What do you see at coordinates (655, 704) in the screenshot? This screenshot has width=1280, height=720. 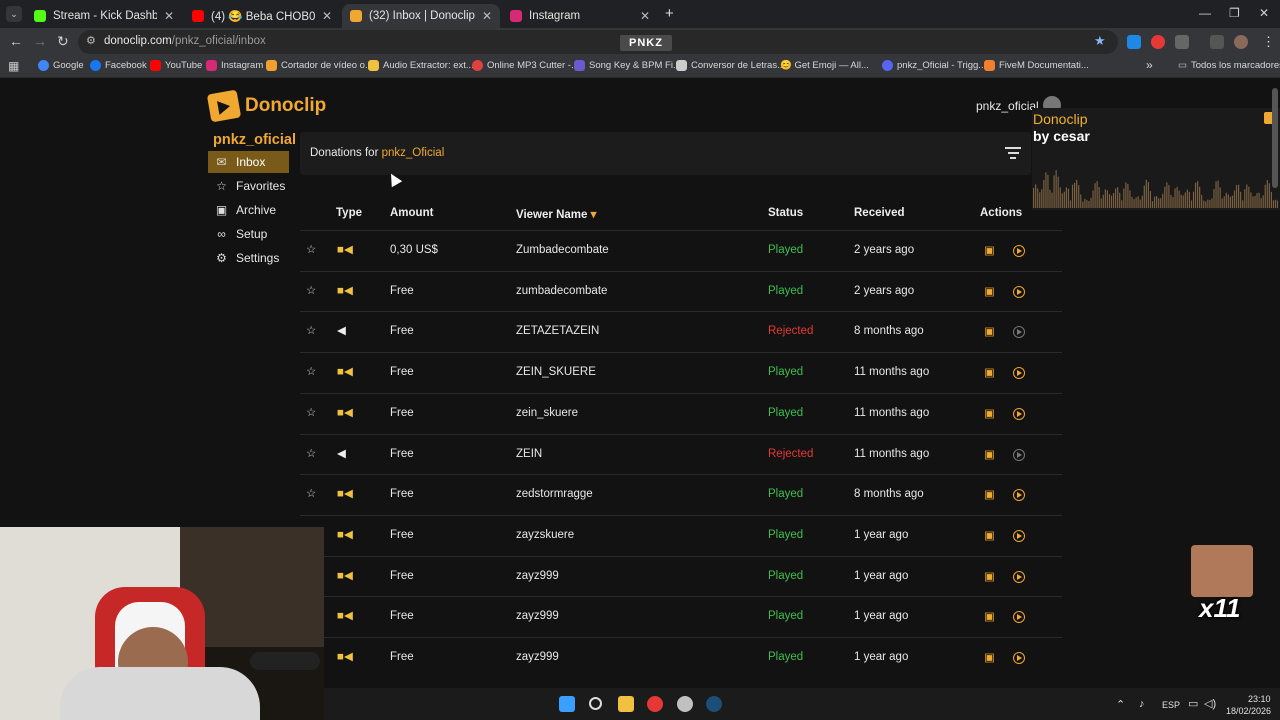 I see `chrome-icon` at bounding box center [655, 704].